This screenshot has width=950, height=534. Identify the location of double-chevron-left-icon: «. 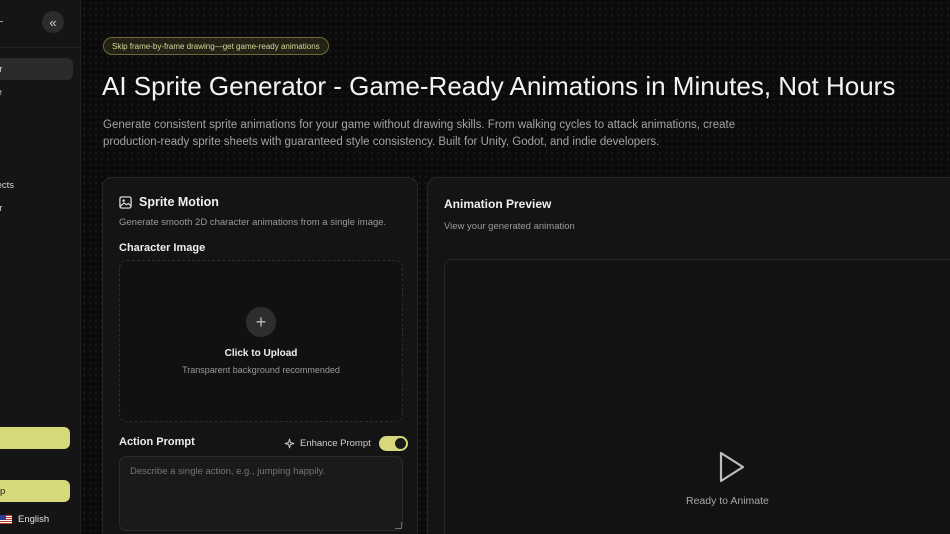
(53, 22).